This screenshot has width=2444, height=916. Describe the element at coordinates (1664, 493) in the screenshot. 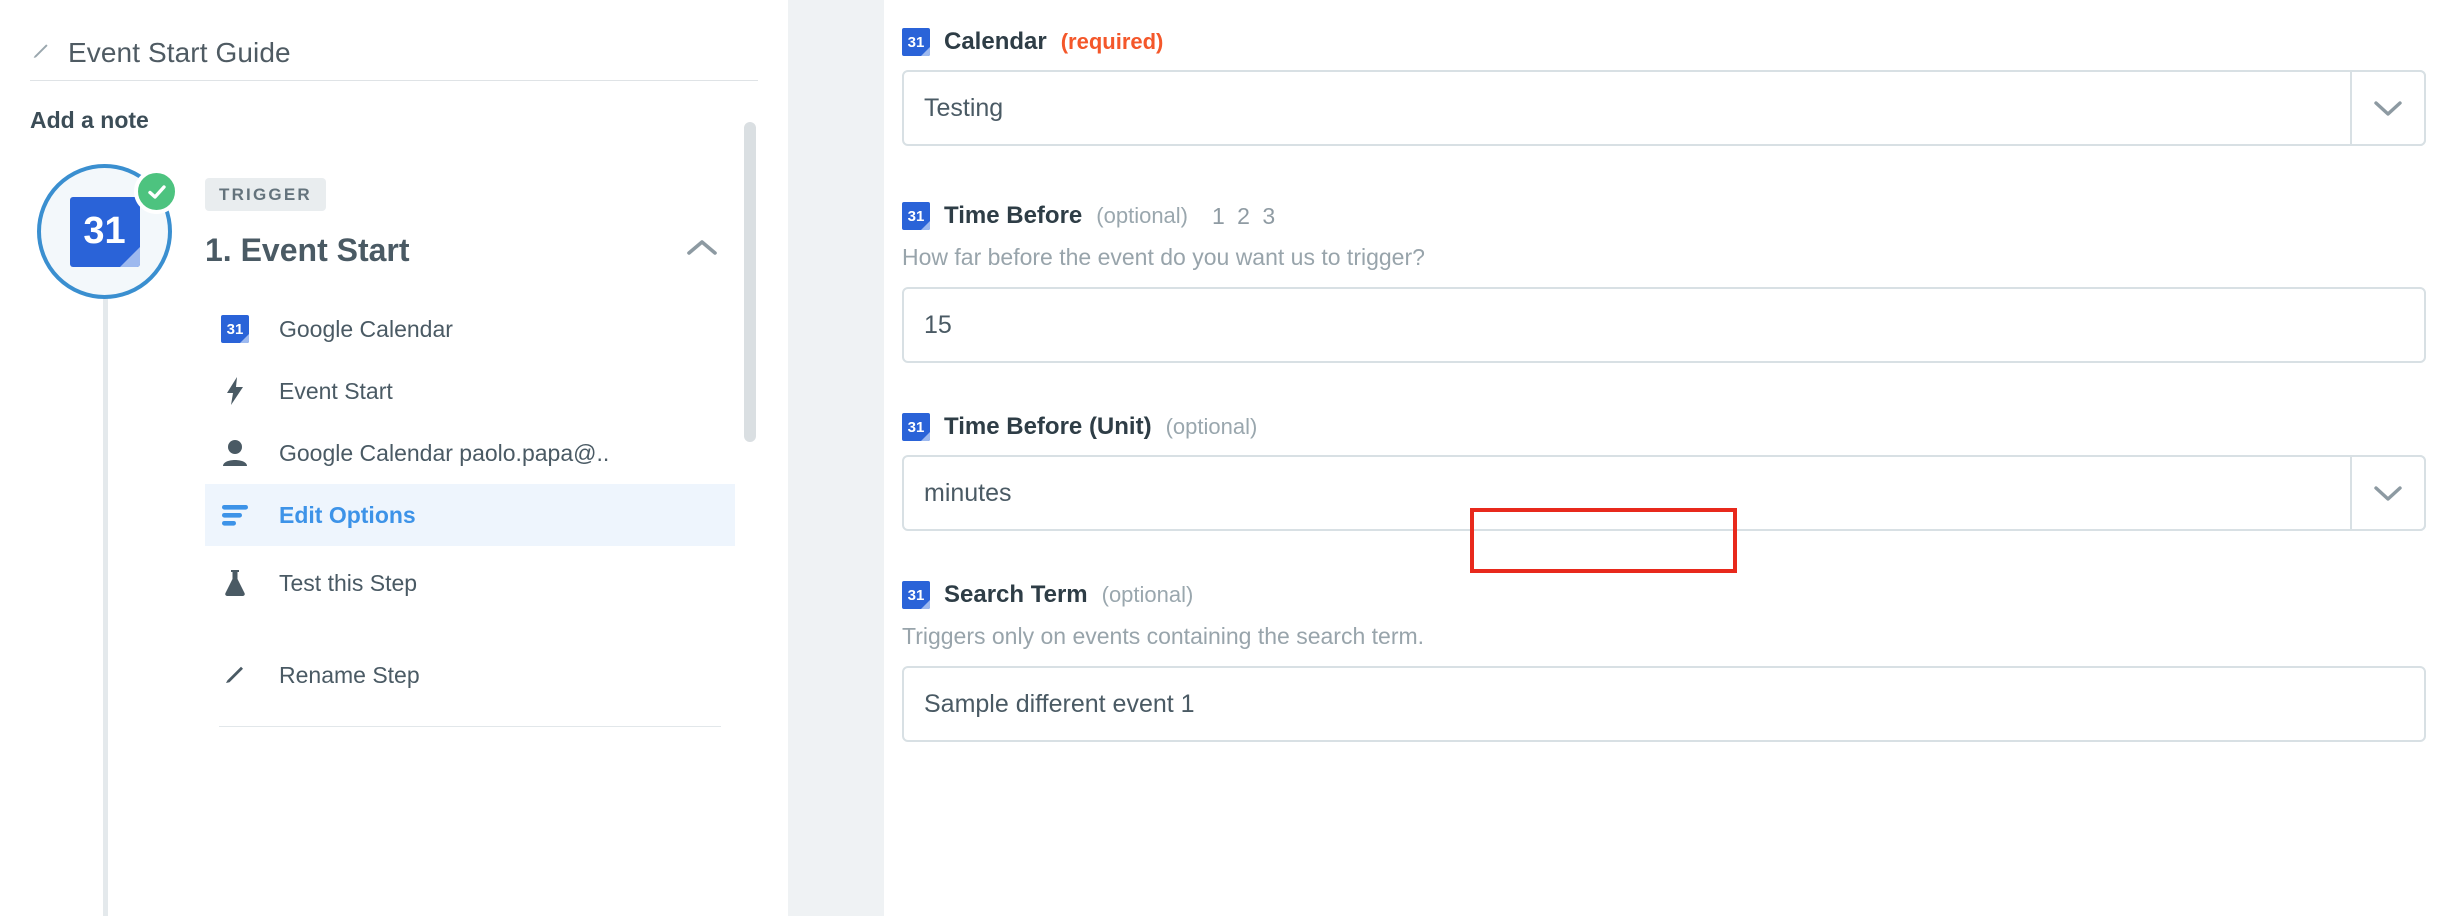

I see `time-before-unit-select: minutes` at that location.